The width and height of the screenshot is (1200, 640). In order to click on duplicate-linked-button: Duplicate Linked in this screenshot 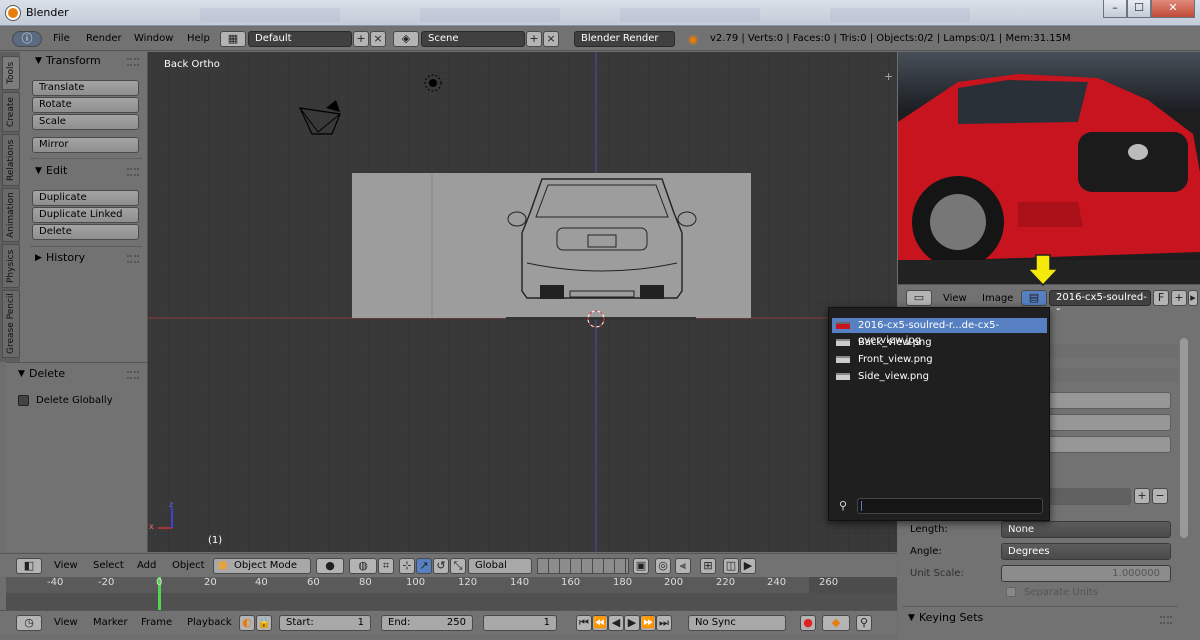, I will do `click(85, 215)`.